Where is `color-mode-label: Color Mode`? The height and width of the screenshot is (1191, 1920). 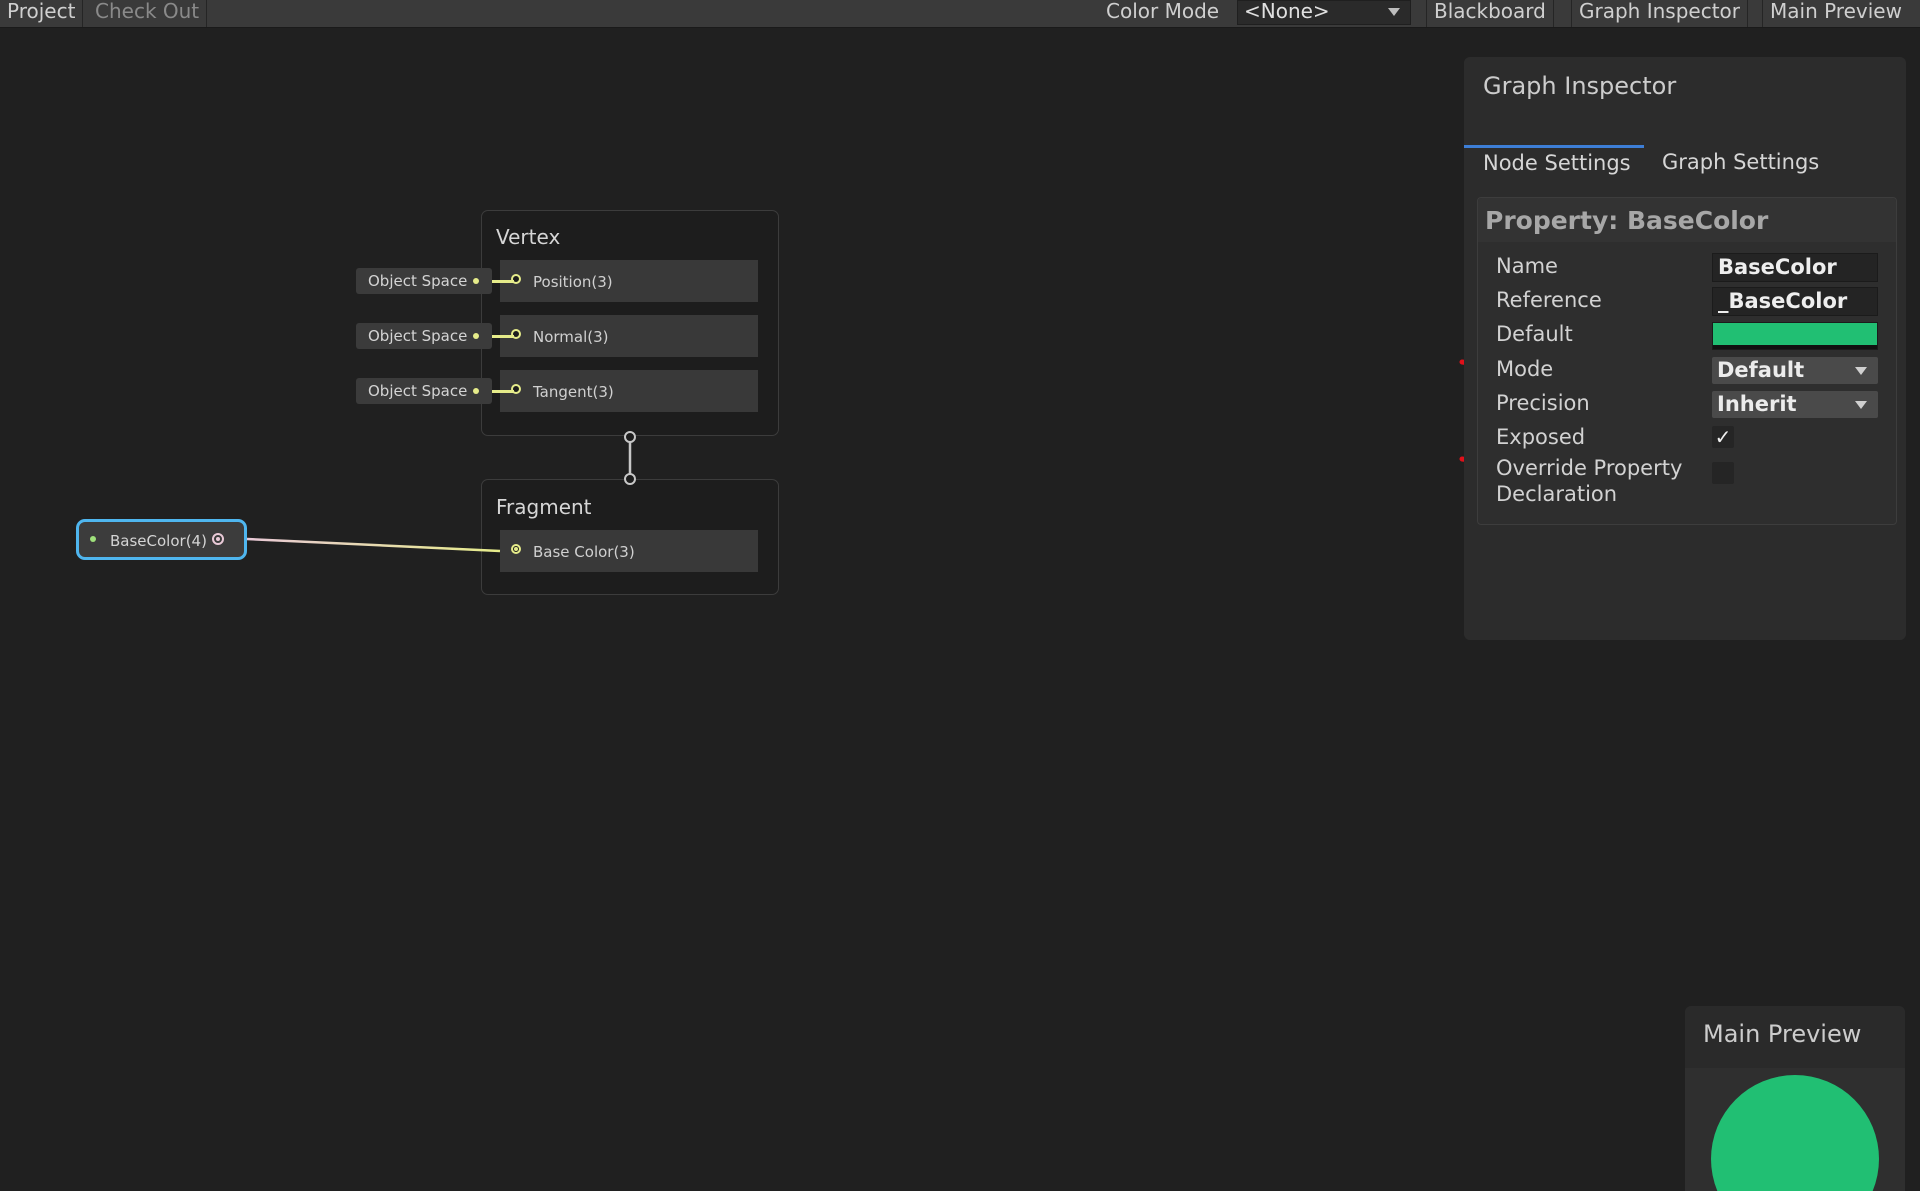
color-mode-label: Color Mode is located at coordinates (1163, 11).